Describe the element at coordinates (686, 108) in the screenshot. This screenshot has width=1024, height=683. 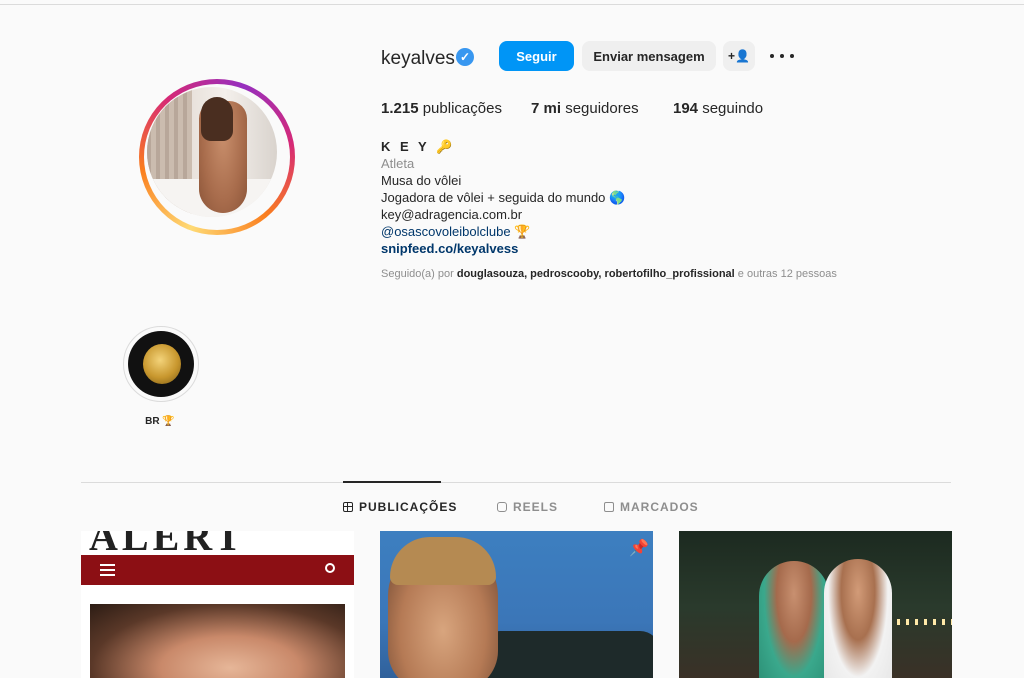
I see `following-count: 194` at that location.